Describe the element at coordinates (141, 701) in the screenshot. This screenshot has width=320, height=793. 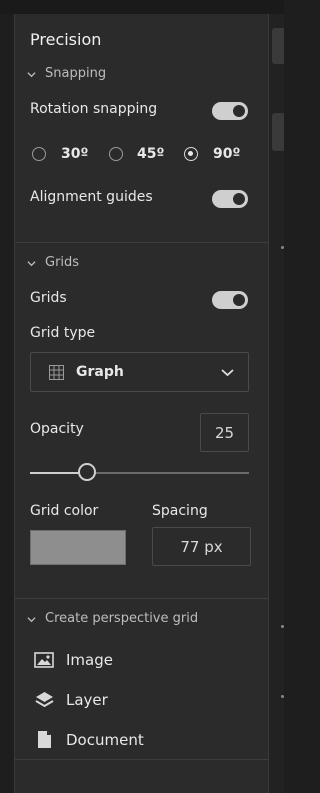
I see `perspective-item-layer: Layer` at that location.